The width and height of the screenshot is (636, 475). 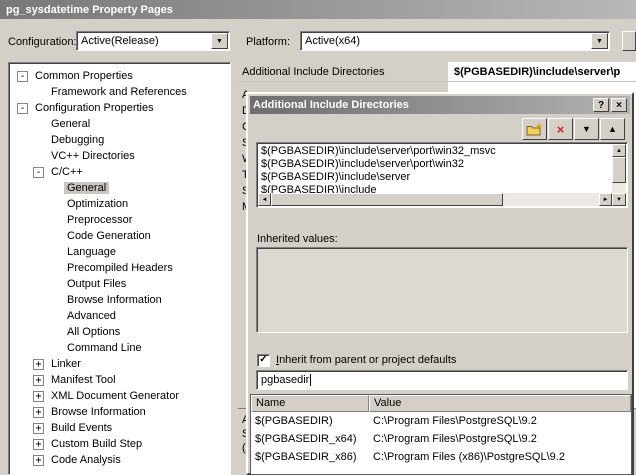 I want to click on tree-item: Code Generation, so click(x=119, y=236).